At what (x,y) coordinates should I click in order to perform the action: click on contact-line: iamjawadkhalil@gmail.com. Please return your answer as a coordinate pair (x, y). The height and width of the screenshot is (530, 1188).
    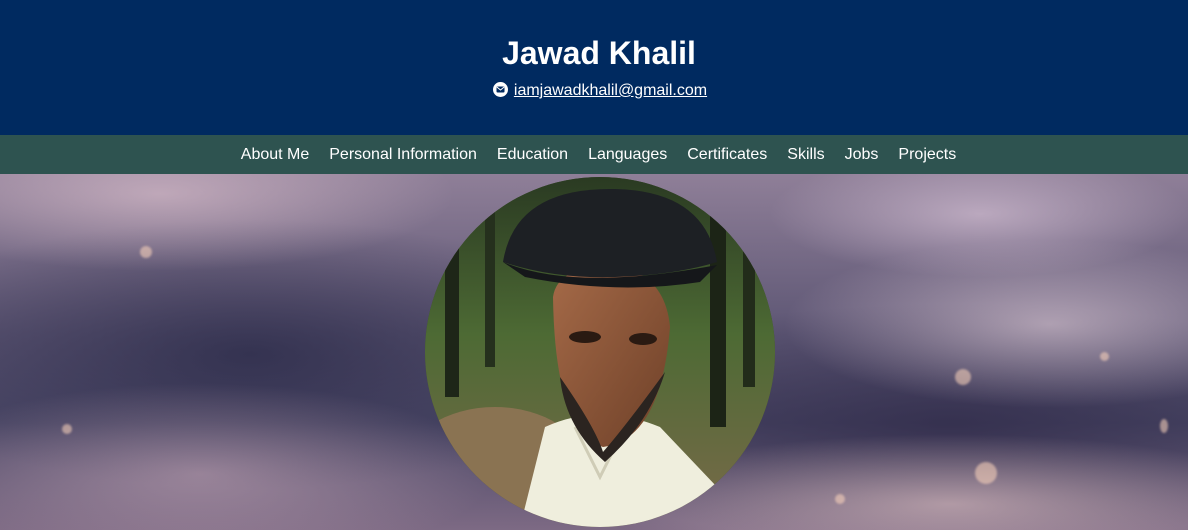
    Looking at the image, I should click on (594, 91).